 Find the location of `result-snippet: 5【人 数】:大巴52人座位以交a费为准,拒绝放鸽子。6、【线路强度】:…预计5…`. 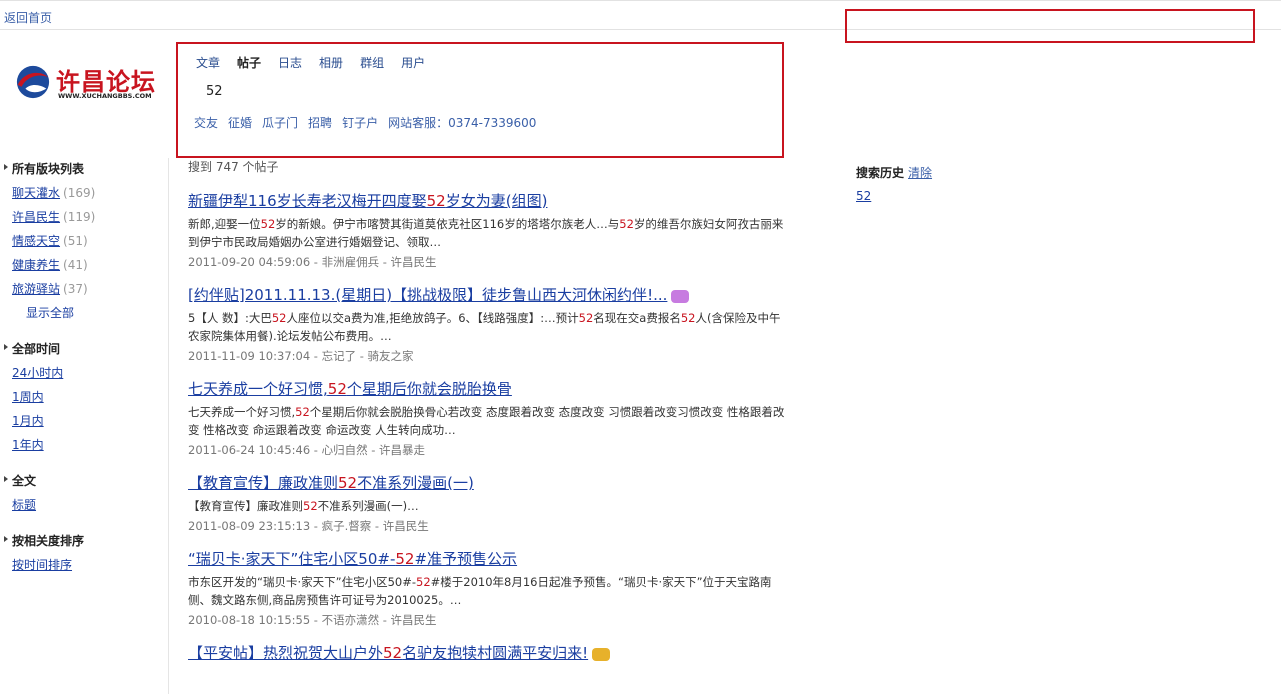

result-snippet: 5【人 数】:大巴52人座位以交a费为准,拒绝放鸽子。6、【线路强度】:…预计5… is located at coordinates (488, 327).